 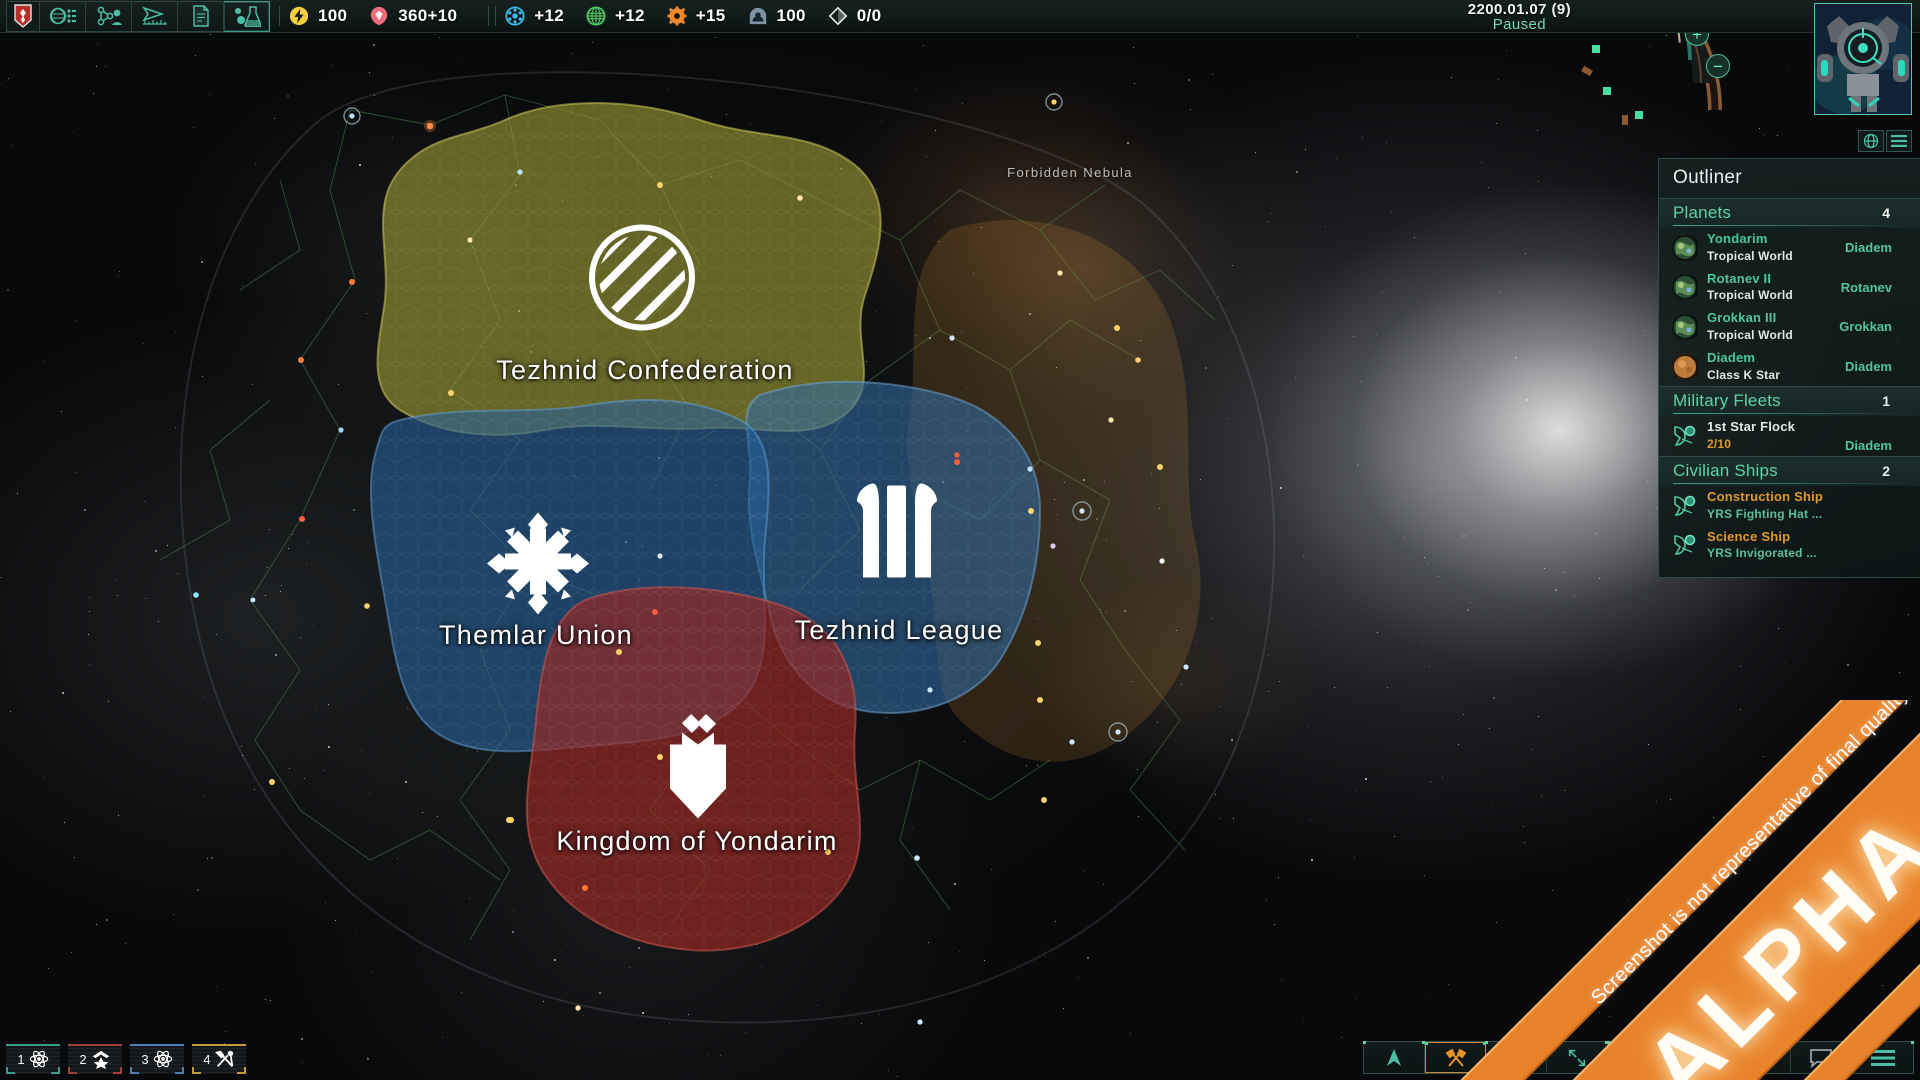 What do you see at coordinates (677, 16) in the screenshot?
I see `gear-icon` at bounding box center [677, 16].